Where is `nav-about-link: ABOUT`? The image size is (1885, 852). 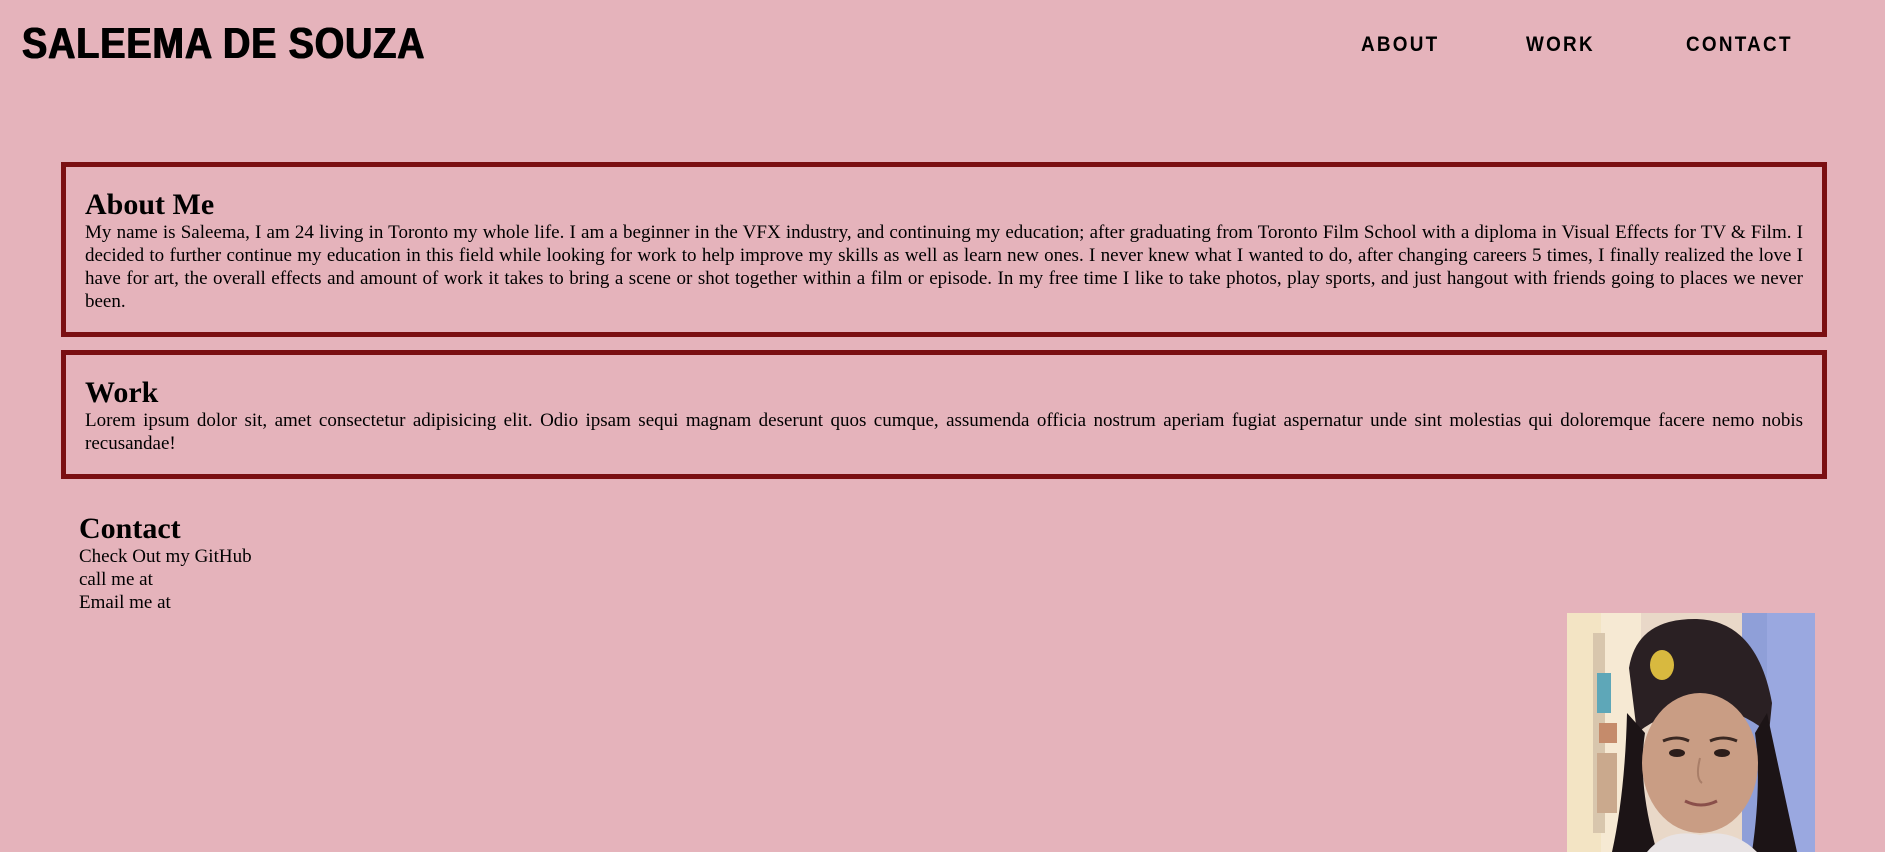 nav-about-link: ABOUT is located at coordinates (1400, 44).